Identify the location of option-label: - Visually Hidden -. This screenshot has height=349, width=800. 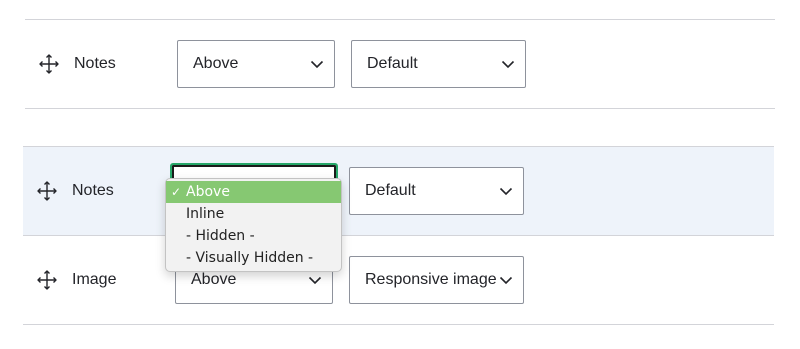
(250, 258).